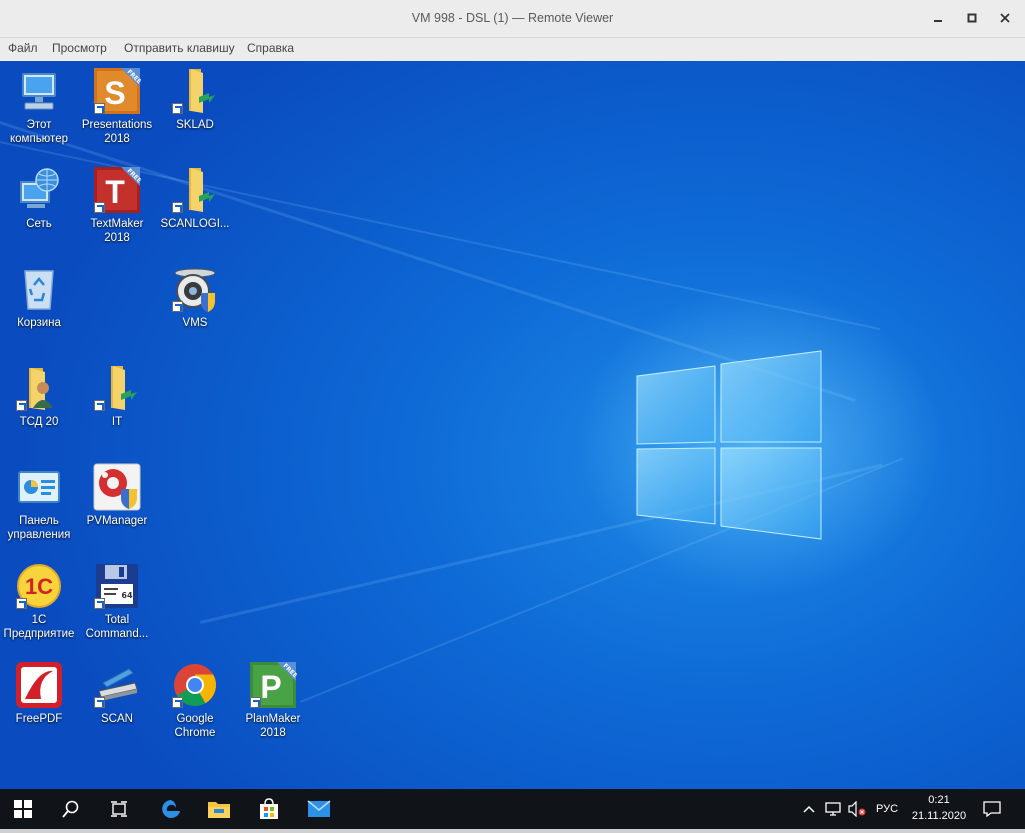 The width and height of the screenshot is (1025, 833). I want to click on svg-text: 1С, so click(39, 586).